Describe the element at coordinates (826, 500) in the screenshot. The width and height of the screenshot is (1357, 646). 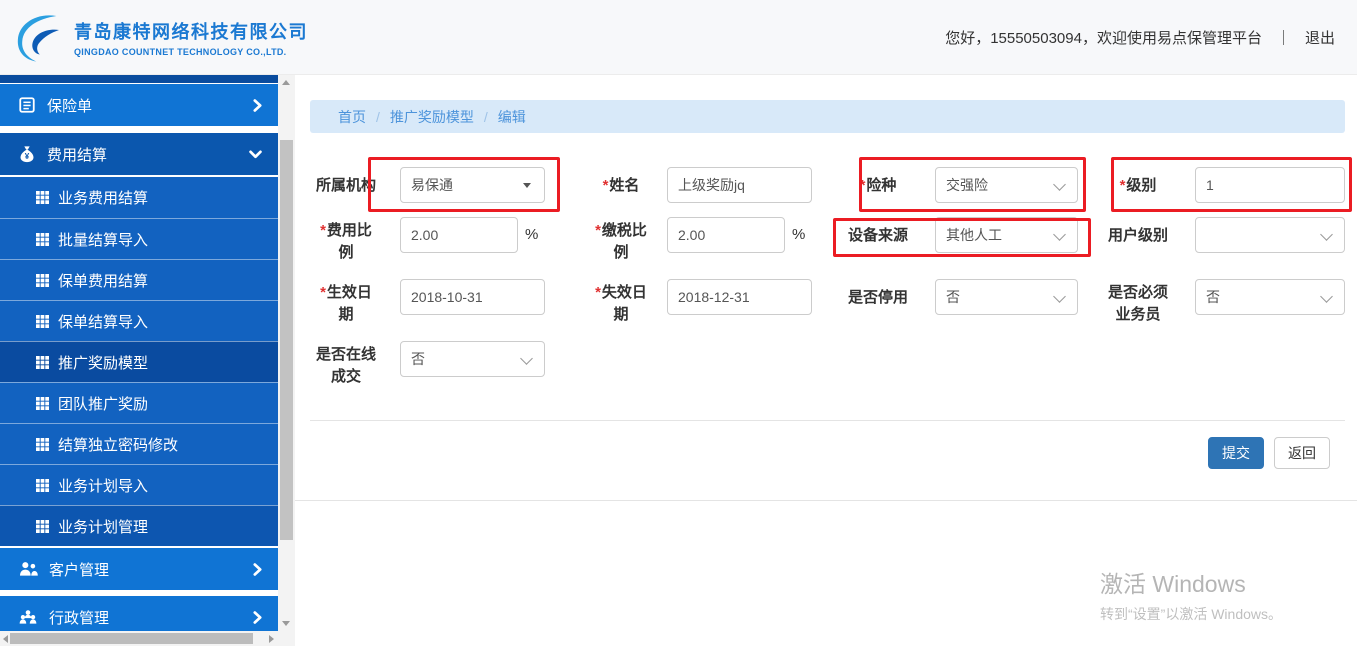
I see `content-bottom-divider` at that location.